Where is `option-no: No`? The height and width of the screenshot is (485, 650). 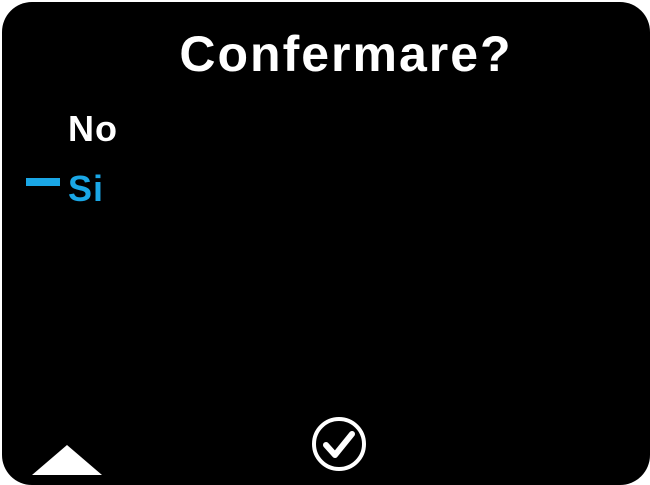
option-no: No is located at coordinates (93, 129).